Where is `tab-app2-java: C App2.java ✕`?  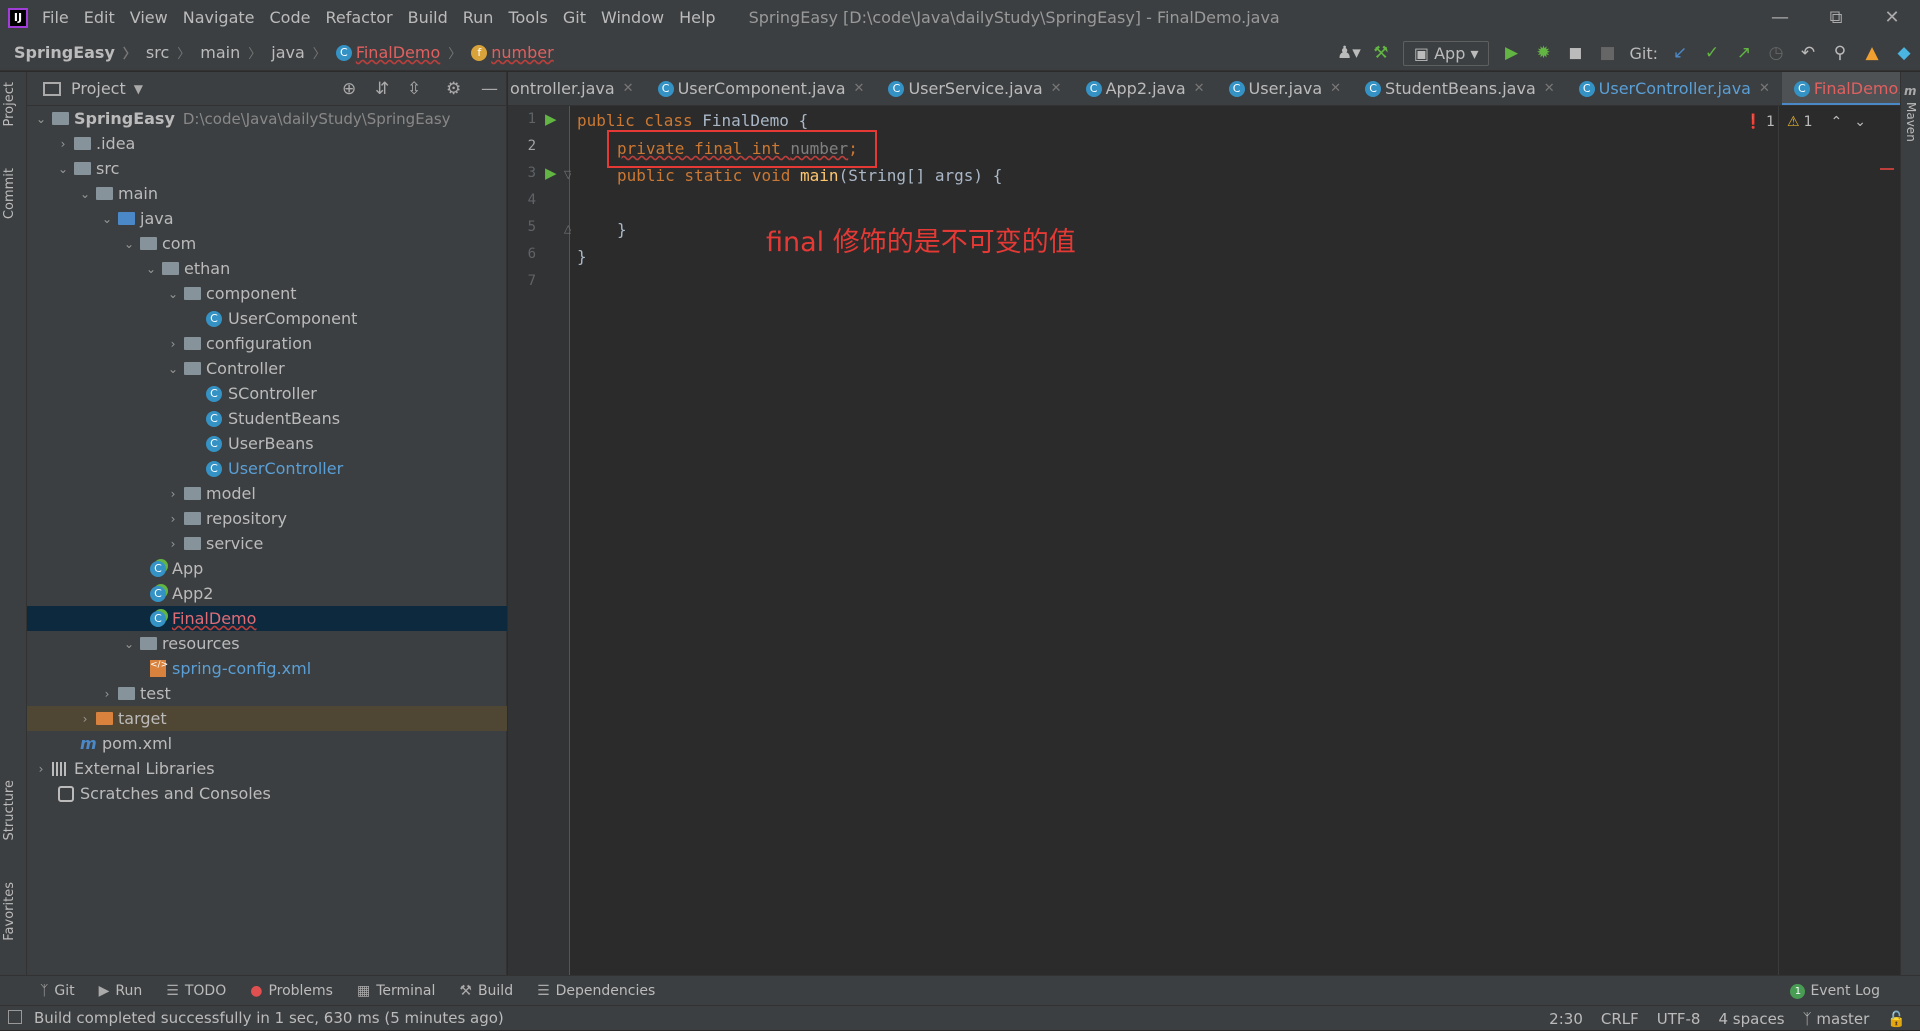 tab-app2-java: C App2.java ✕ is located at coordinates (1145, 88).